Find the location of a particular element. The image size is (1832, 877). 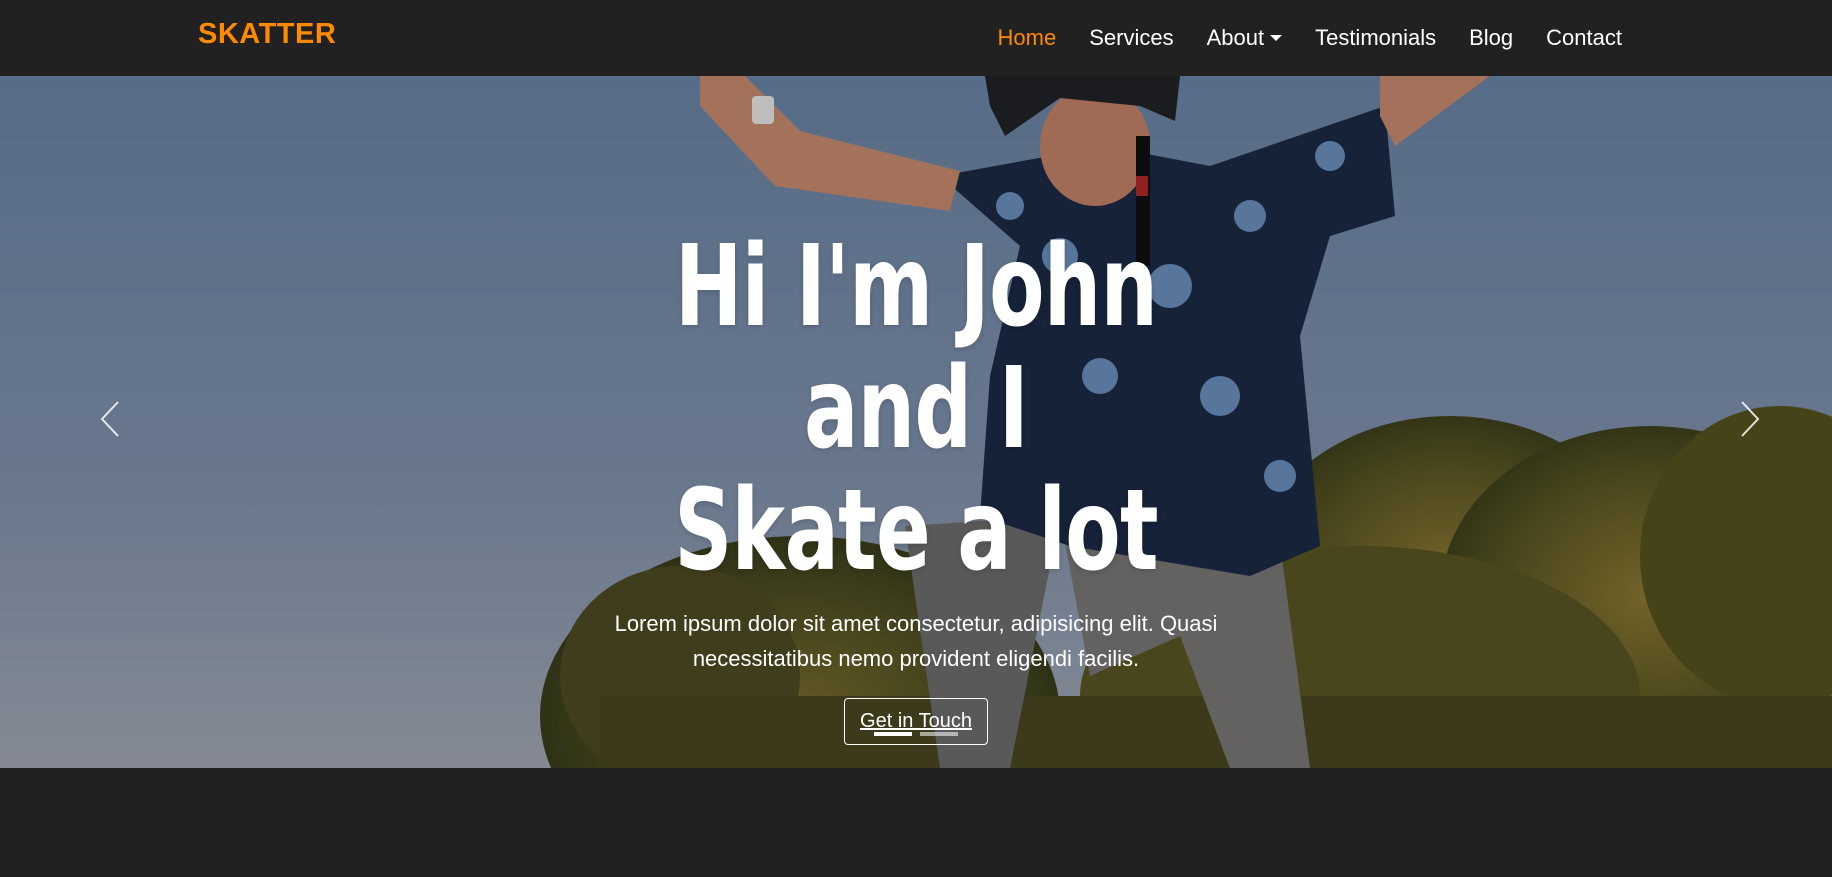

carousel-indicators is located at coordinates (916, 734).